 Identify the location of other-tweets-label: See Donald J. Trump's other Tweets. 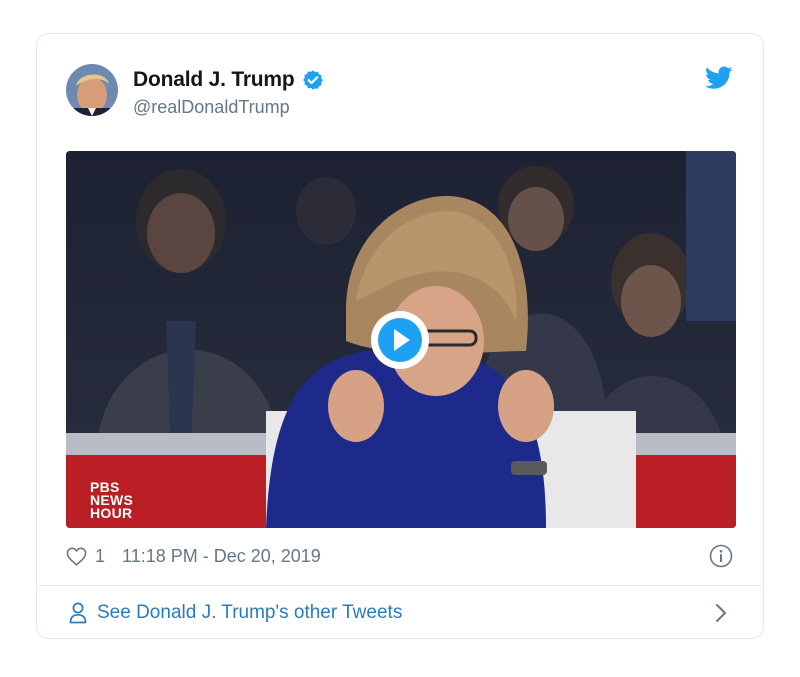
(249, 613).